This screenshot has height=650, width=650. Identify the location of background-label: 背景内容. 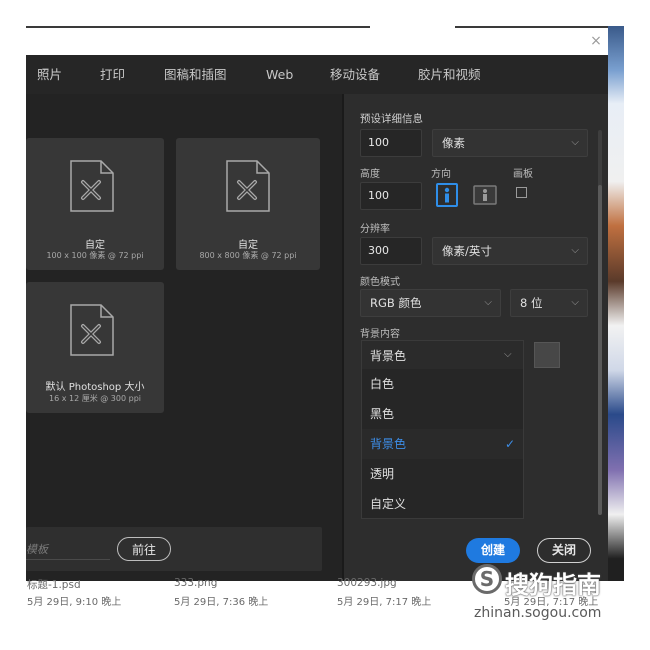
(380, 334).